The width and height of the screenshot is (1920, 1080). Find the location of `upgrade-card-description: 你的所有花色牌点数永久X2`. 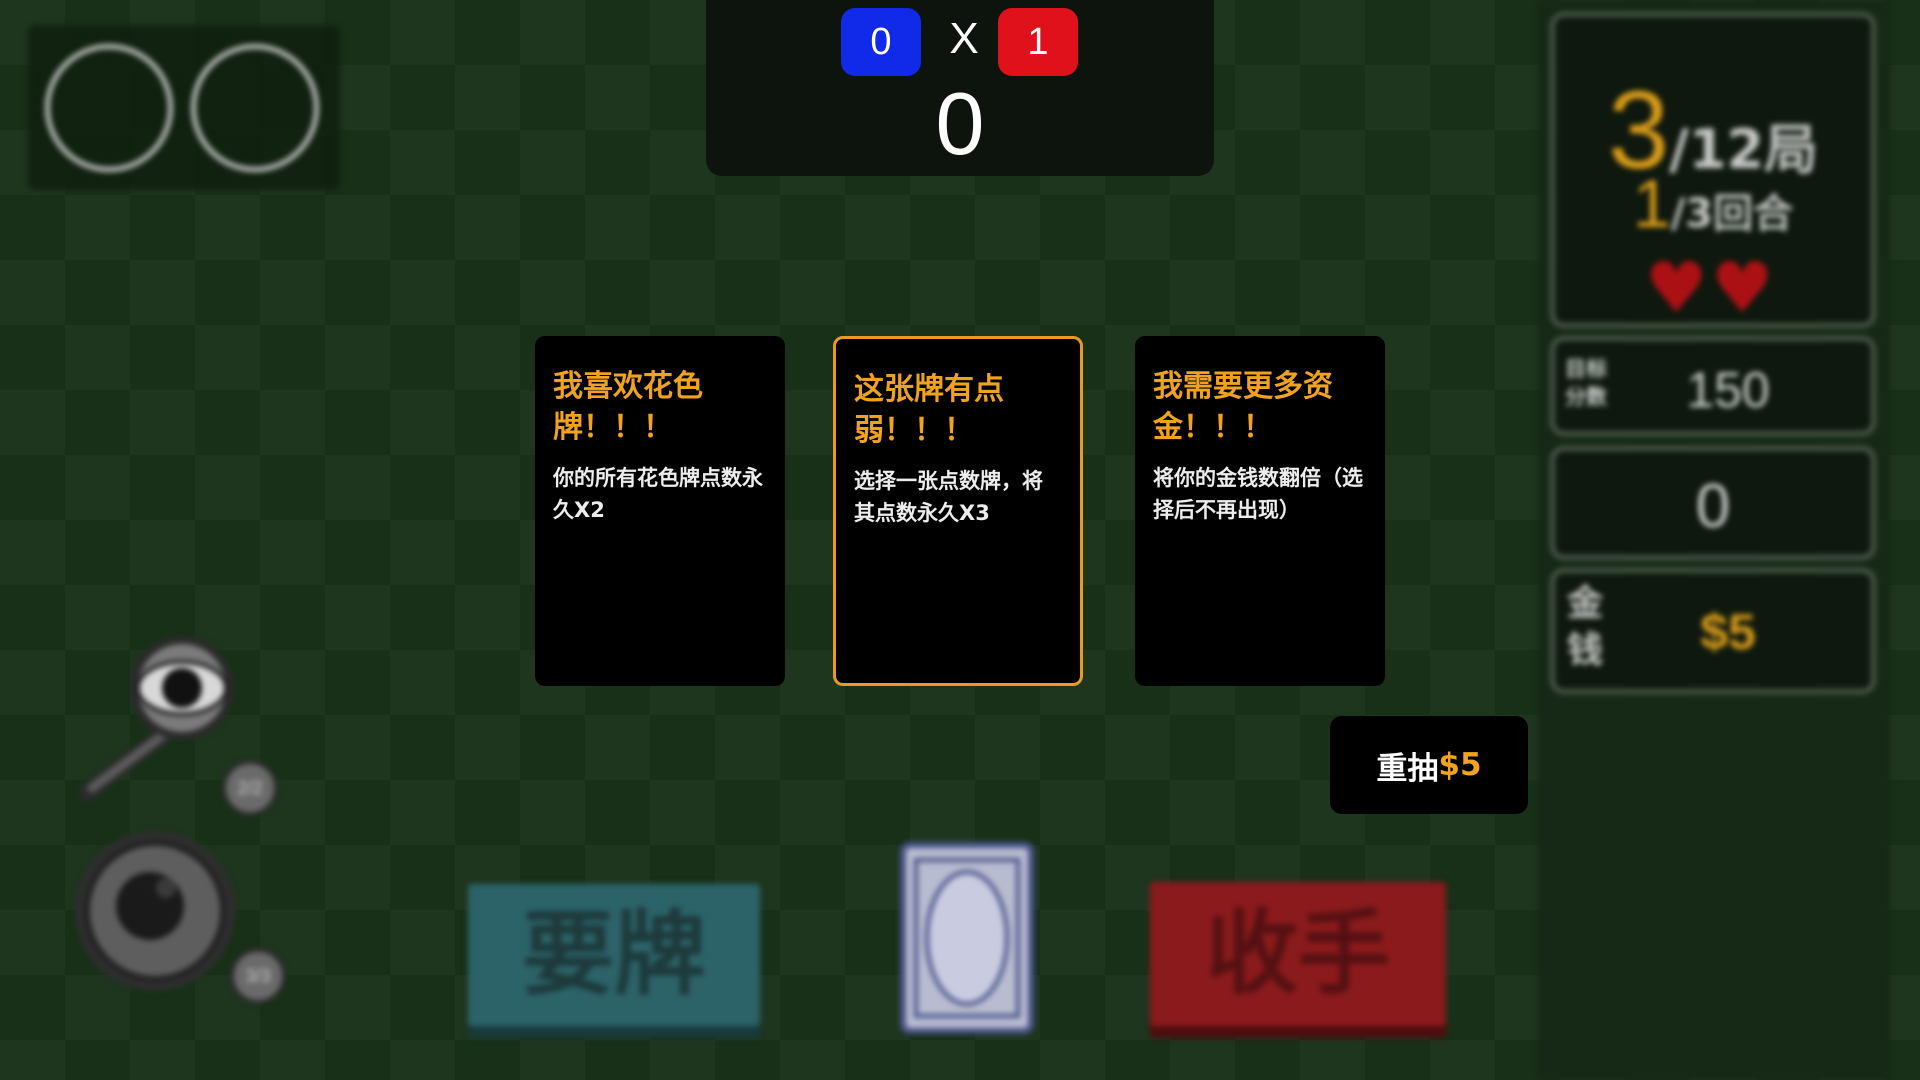

upgrade-card-description: 你的所有花色牌点数永久X2 is located at coordinates (658, 494).